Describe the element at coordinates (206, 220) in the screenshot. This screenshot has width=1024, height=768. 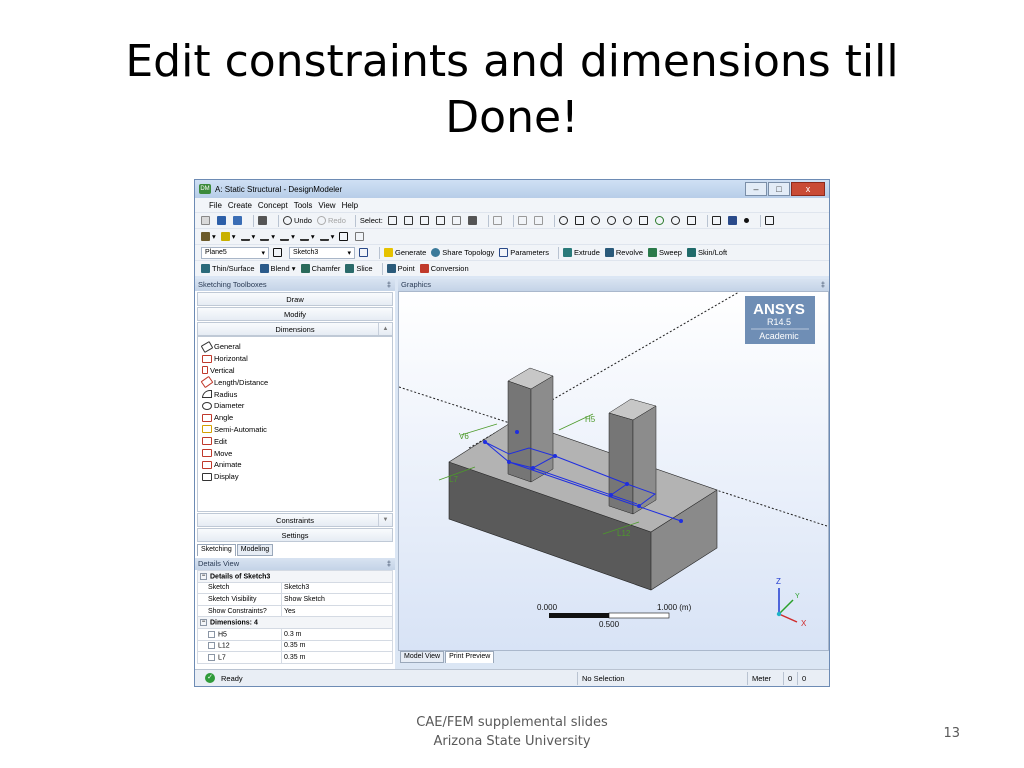
I see `new-icon` at that location.